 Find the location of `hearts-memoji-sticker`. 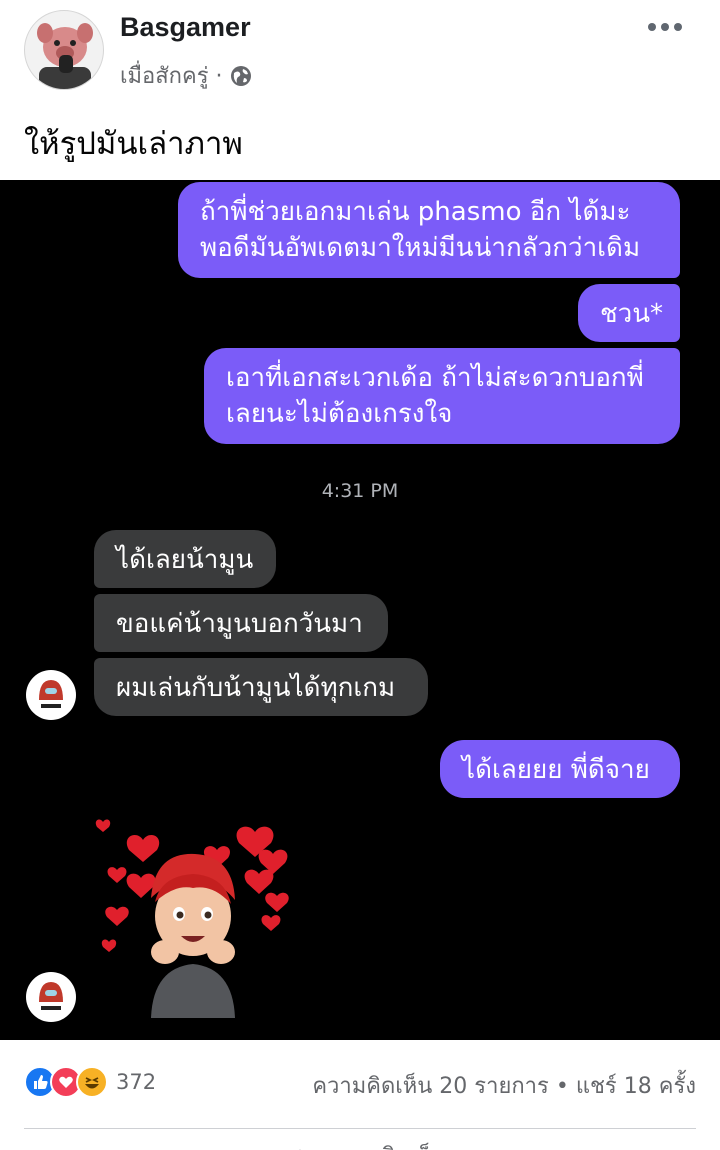

hearts-memoji-sticker is located at coordinates (200, 923).